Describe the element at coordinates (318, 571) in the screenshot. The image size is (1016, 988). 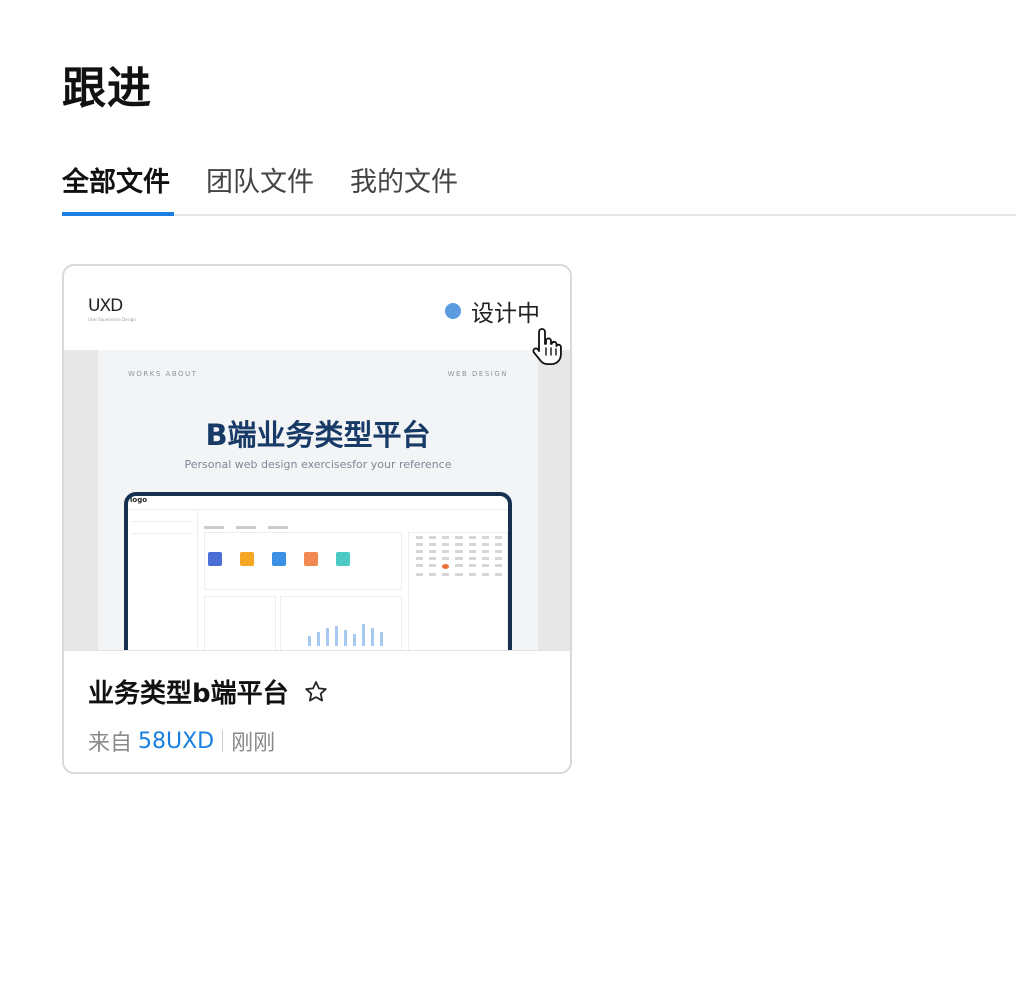
I see `laptop-mockup: logo` at that location.